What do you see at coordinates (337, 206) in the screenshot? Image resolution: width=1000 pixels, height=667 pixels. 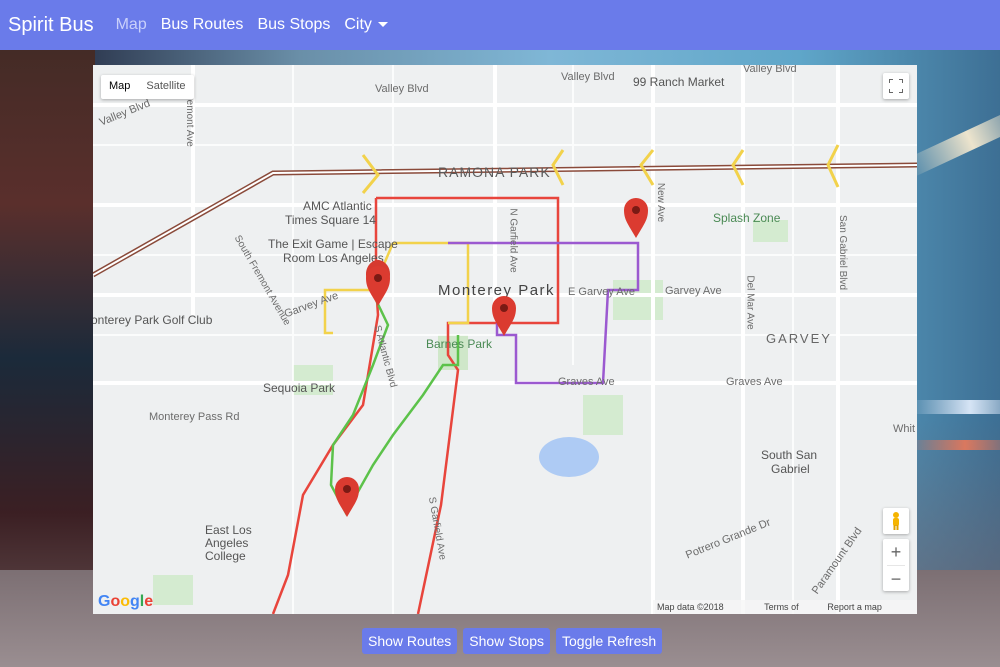 I see `map-label: AMC Atlantic` at bounding box center [337, 206].